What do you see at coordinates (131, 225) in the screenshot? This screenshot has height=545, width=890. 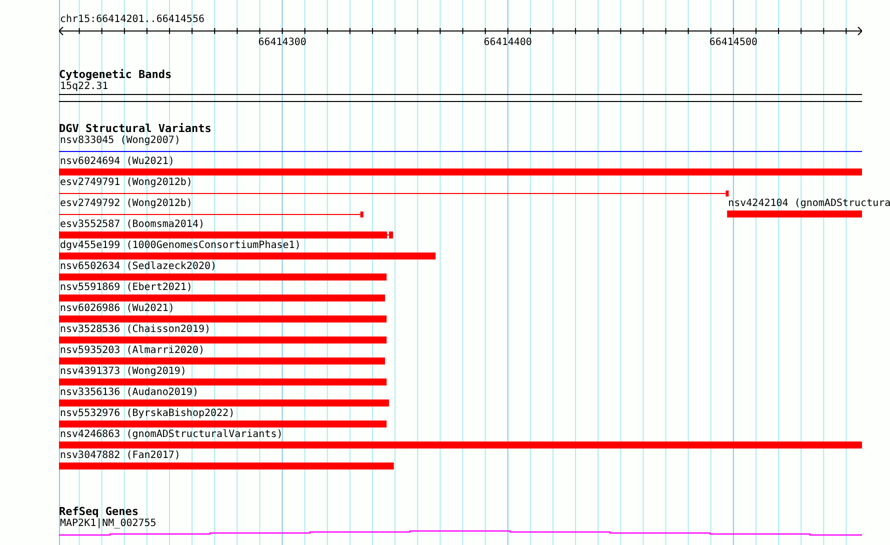 I see `variant-label: esv3552587 (Boomsma2014)` at bounding box center [131, 225].